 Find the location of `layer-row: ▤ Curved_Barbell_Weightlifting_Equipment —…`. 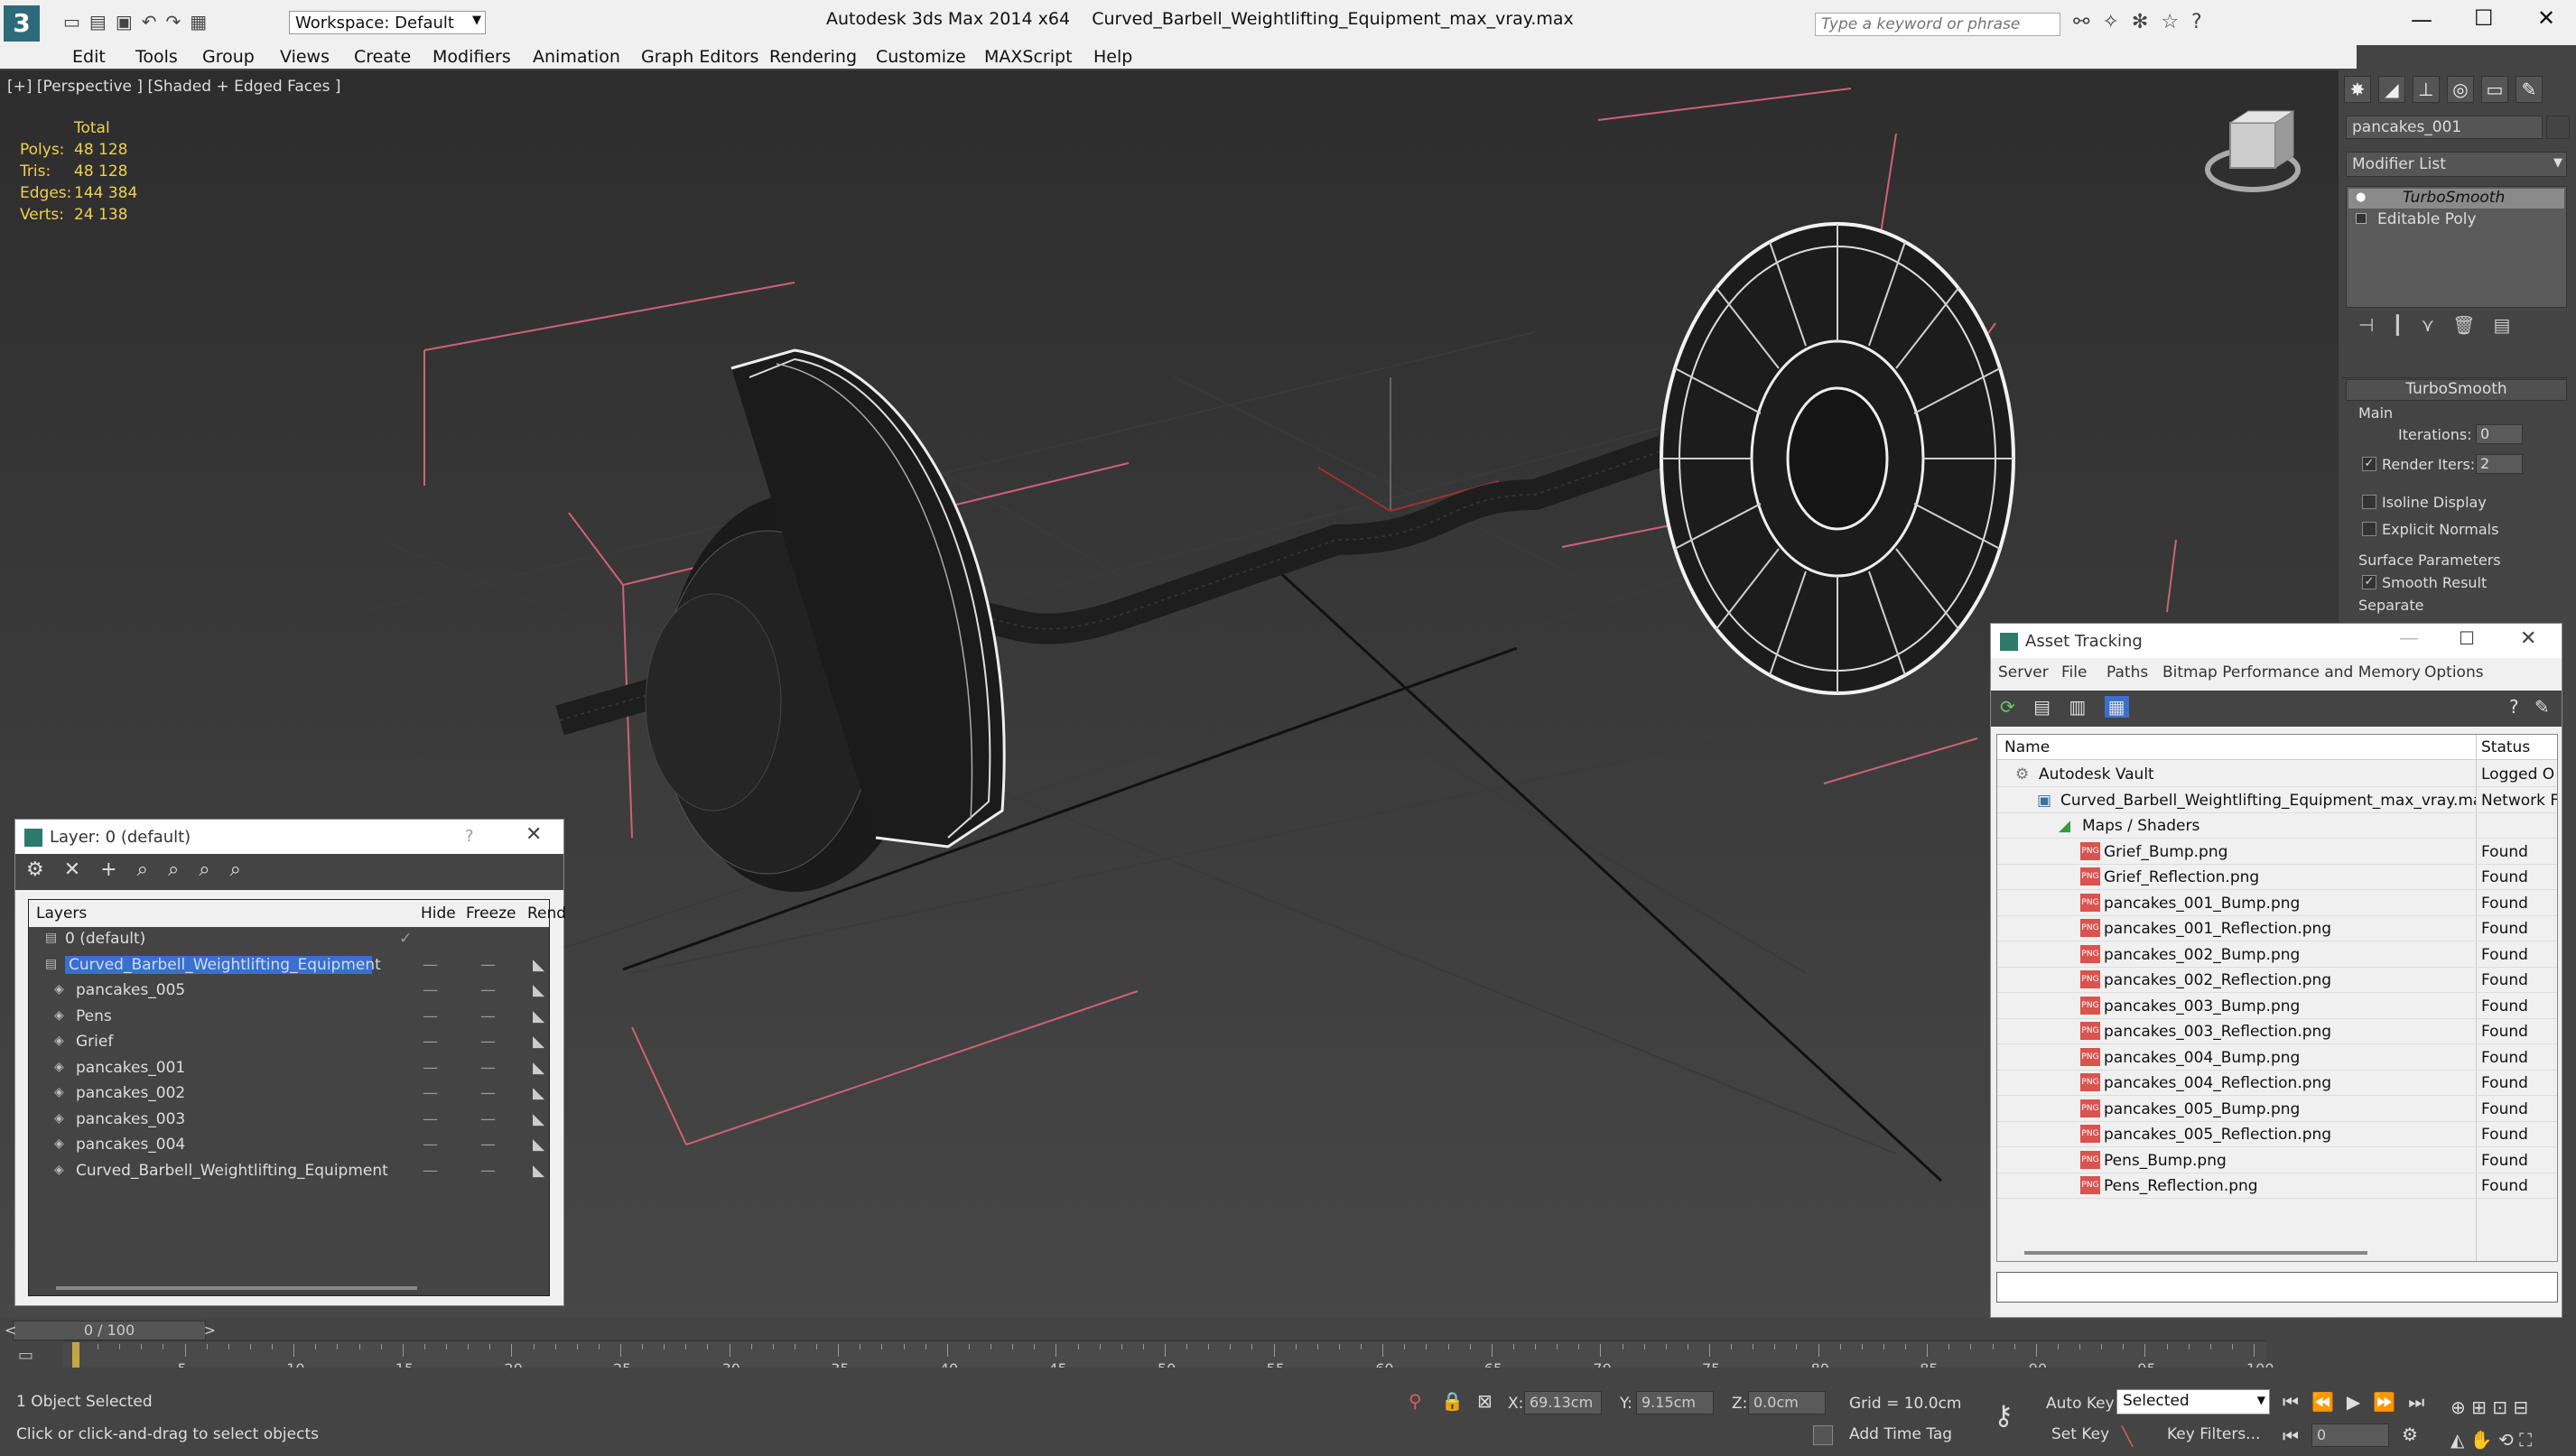

layer-row: ▤ Curved_Barbell_Weightlifting_Equipment —… is located at coordinates (290, 965).